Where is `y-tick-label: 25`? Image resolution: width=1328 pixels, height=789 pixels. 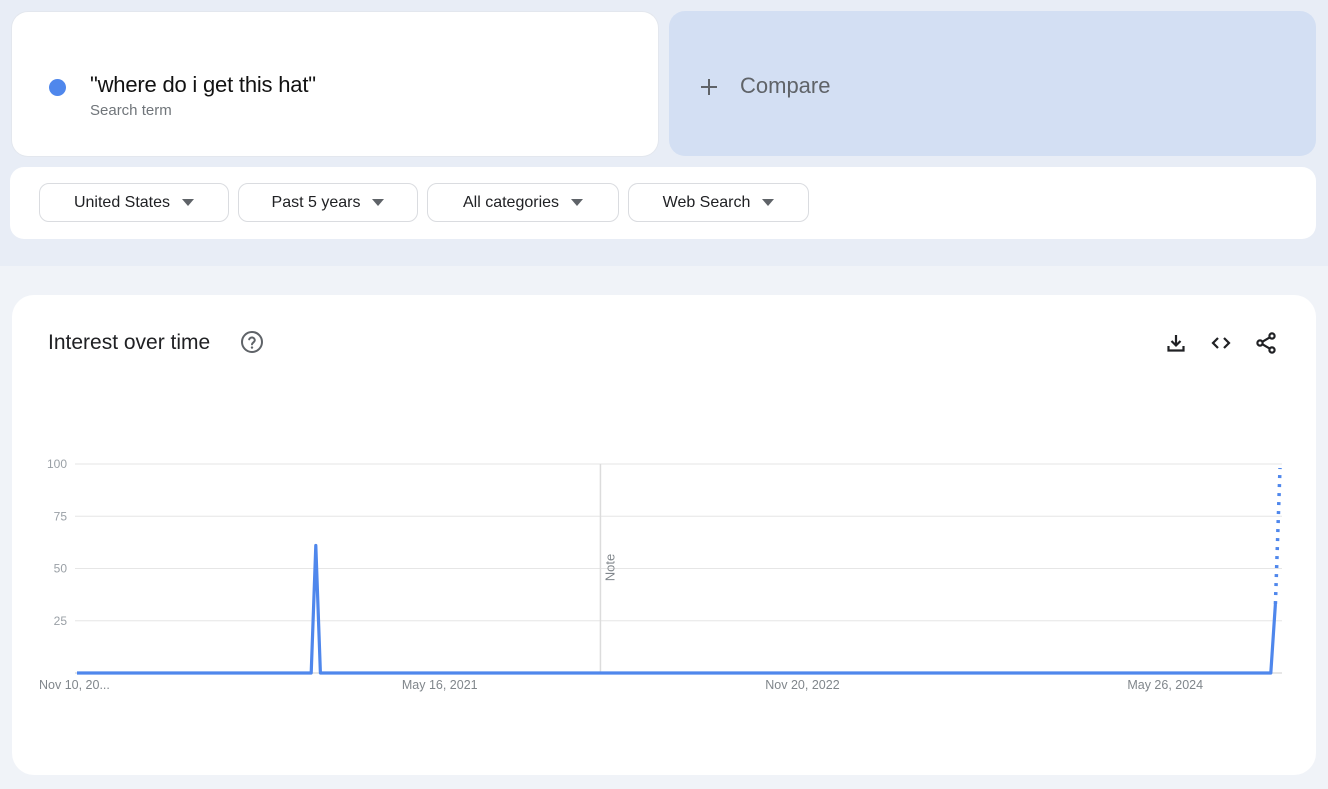
y-tick-label: 25 is located at coordinates (61, 621).